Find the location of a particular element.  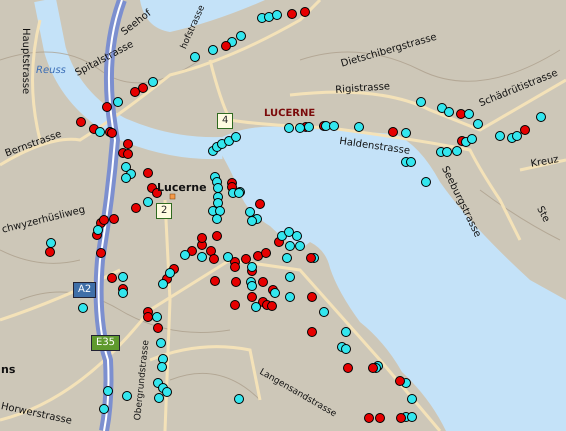

road-shield: 4 is located at coordinates (225, 121).